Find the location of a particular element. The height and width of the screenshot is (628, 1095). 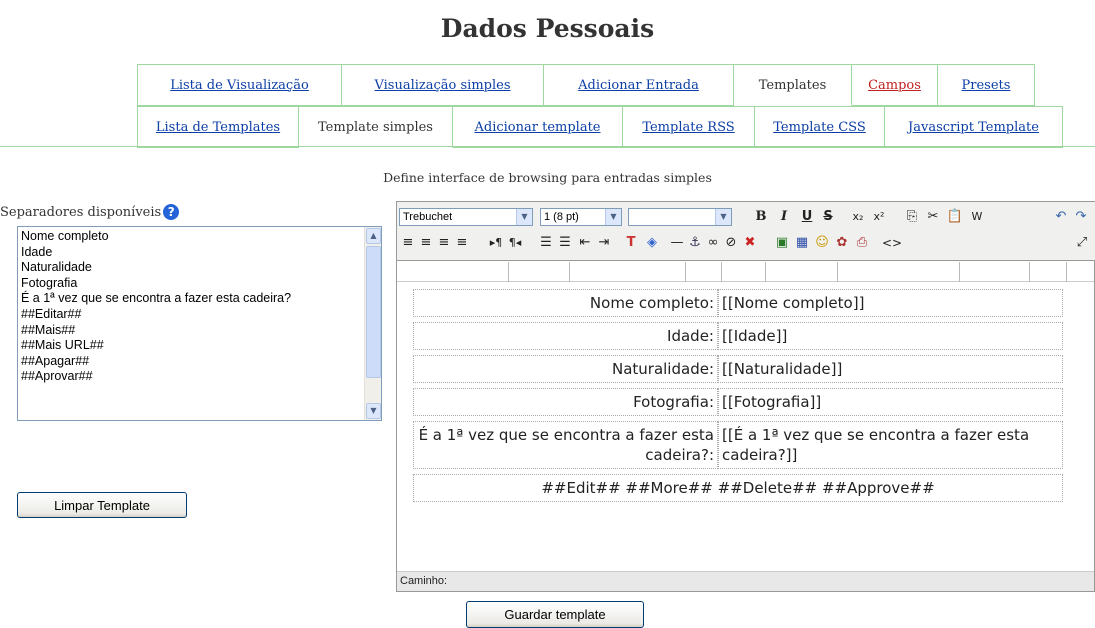

horizontal-rule-icon: — is located at coordinates (677, 243).